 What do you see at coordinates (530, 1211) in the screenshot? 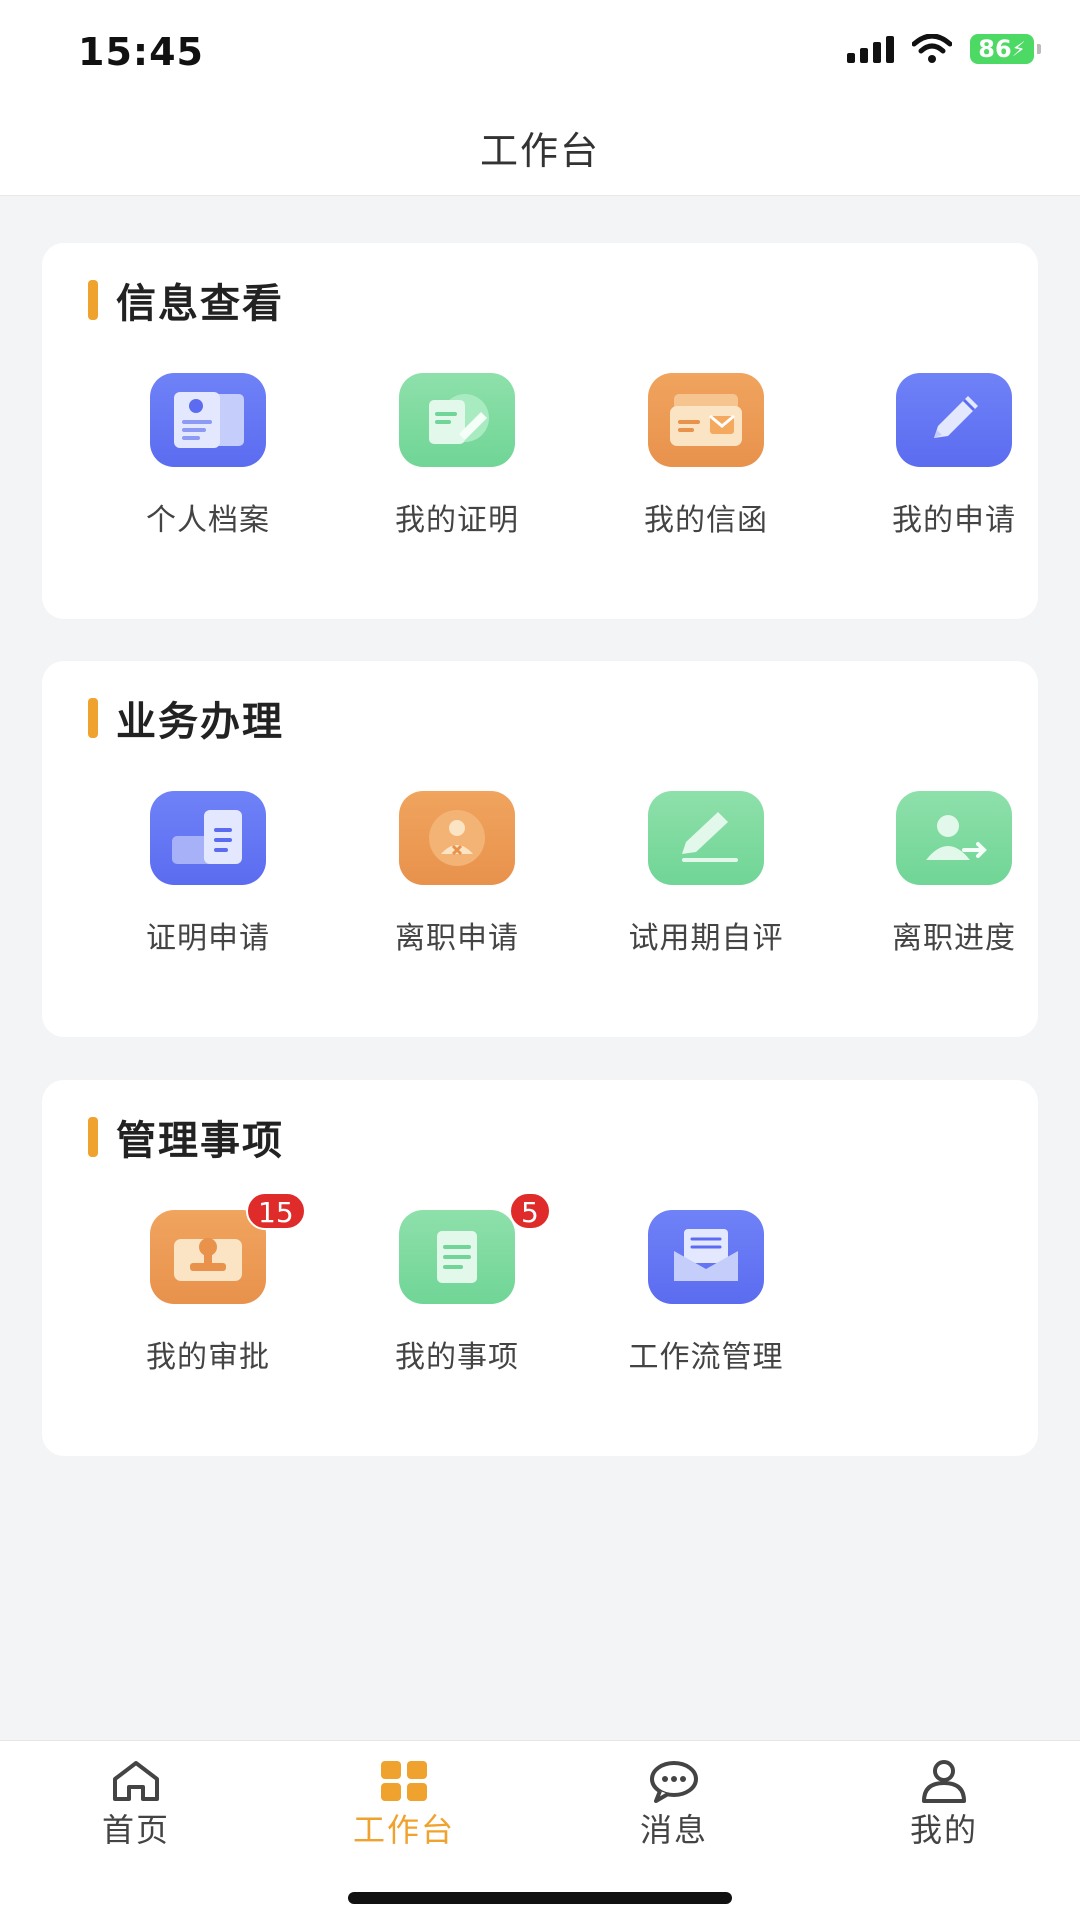
I see `items-count-badge: 5` at bounding box center [530, 1211].